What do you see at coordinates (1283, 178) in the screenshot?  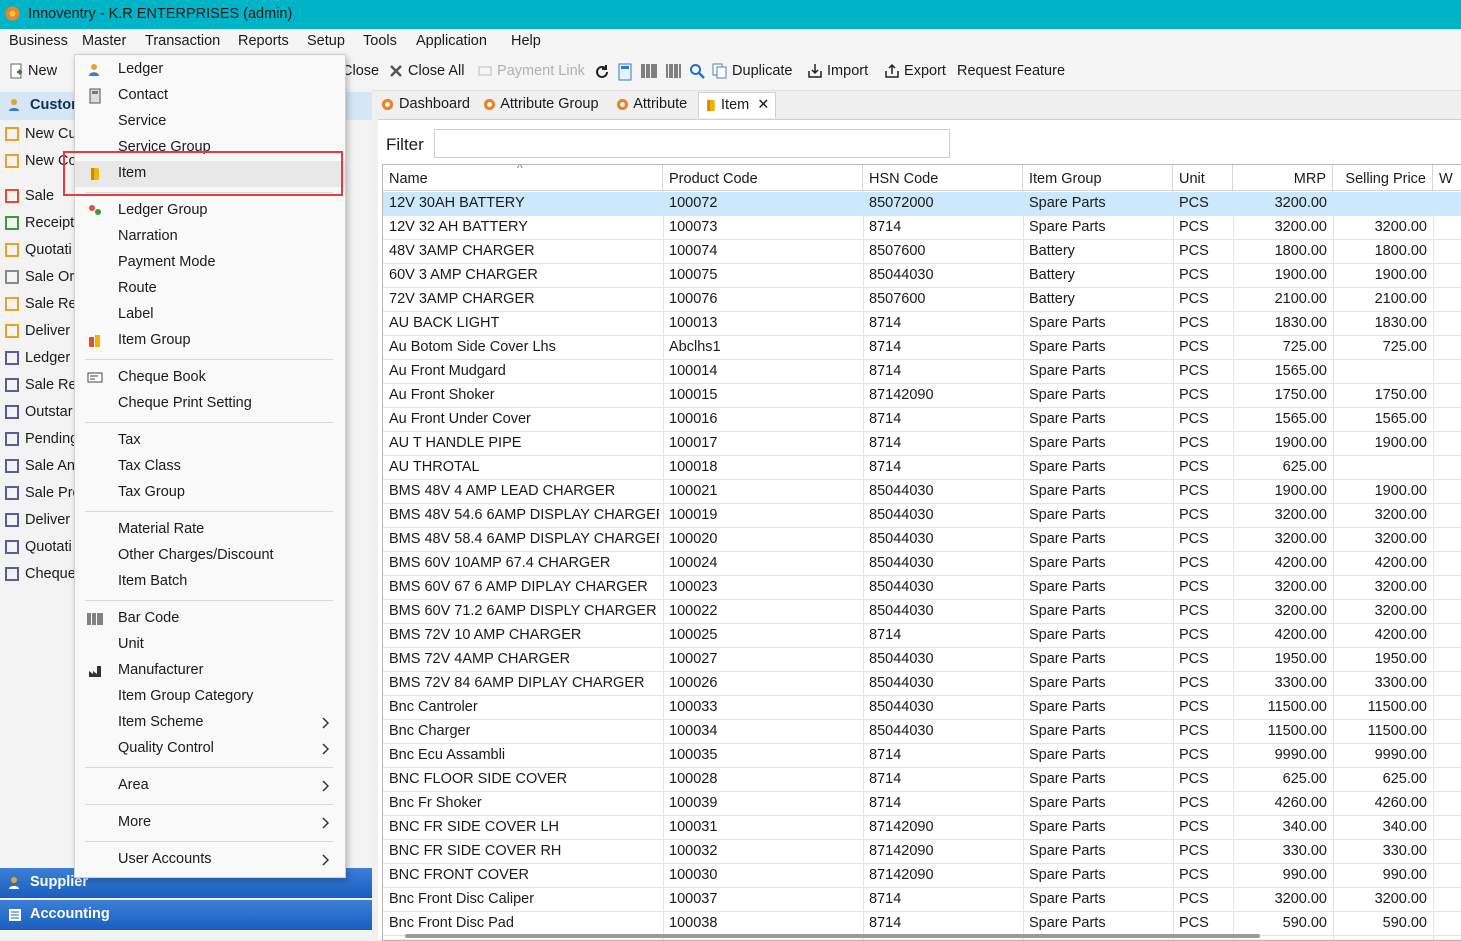 I see `column-header-mrp: MRP` at bounding box center [1283, 178].